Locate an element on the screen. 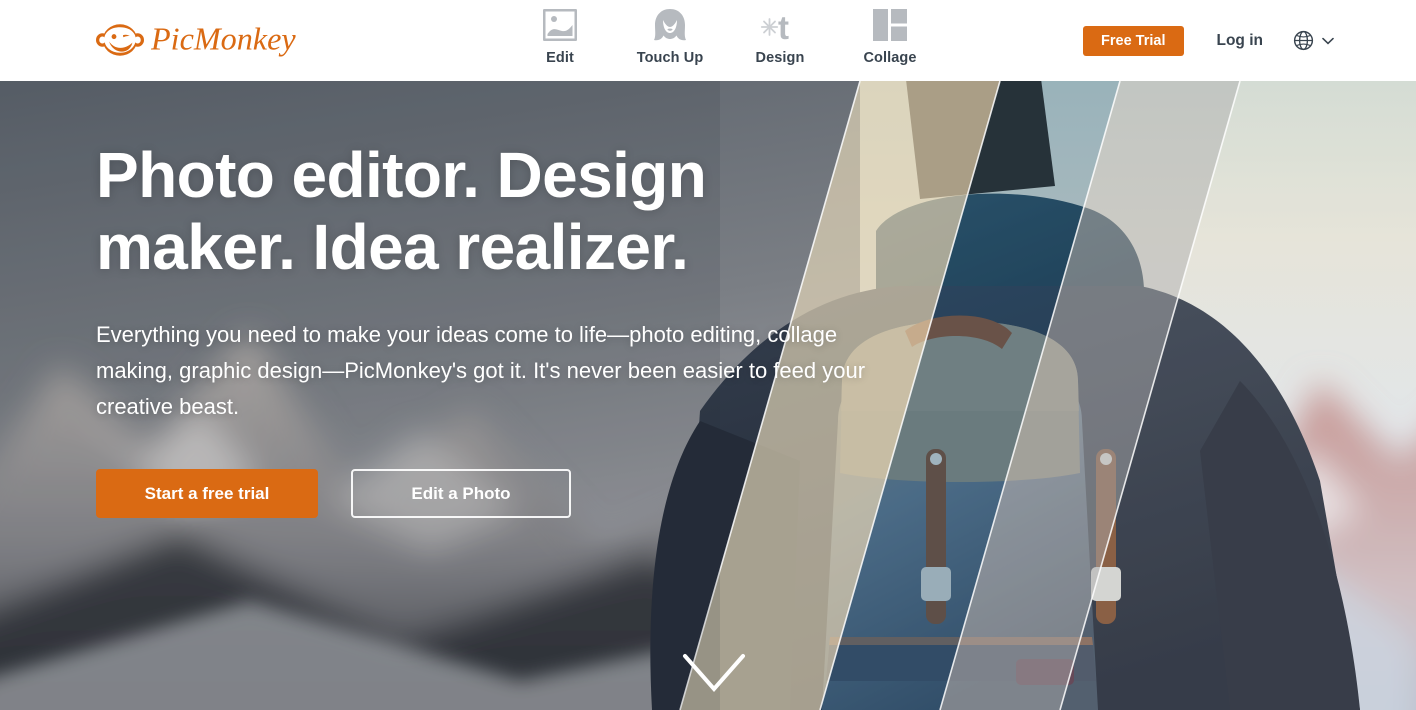 Image resolution: width=1416 pixels, height=710 pixels. login-link: Log in is located at coordinates (1240, 41).